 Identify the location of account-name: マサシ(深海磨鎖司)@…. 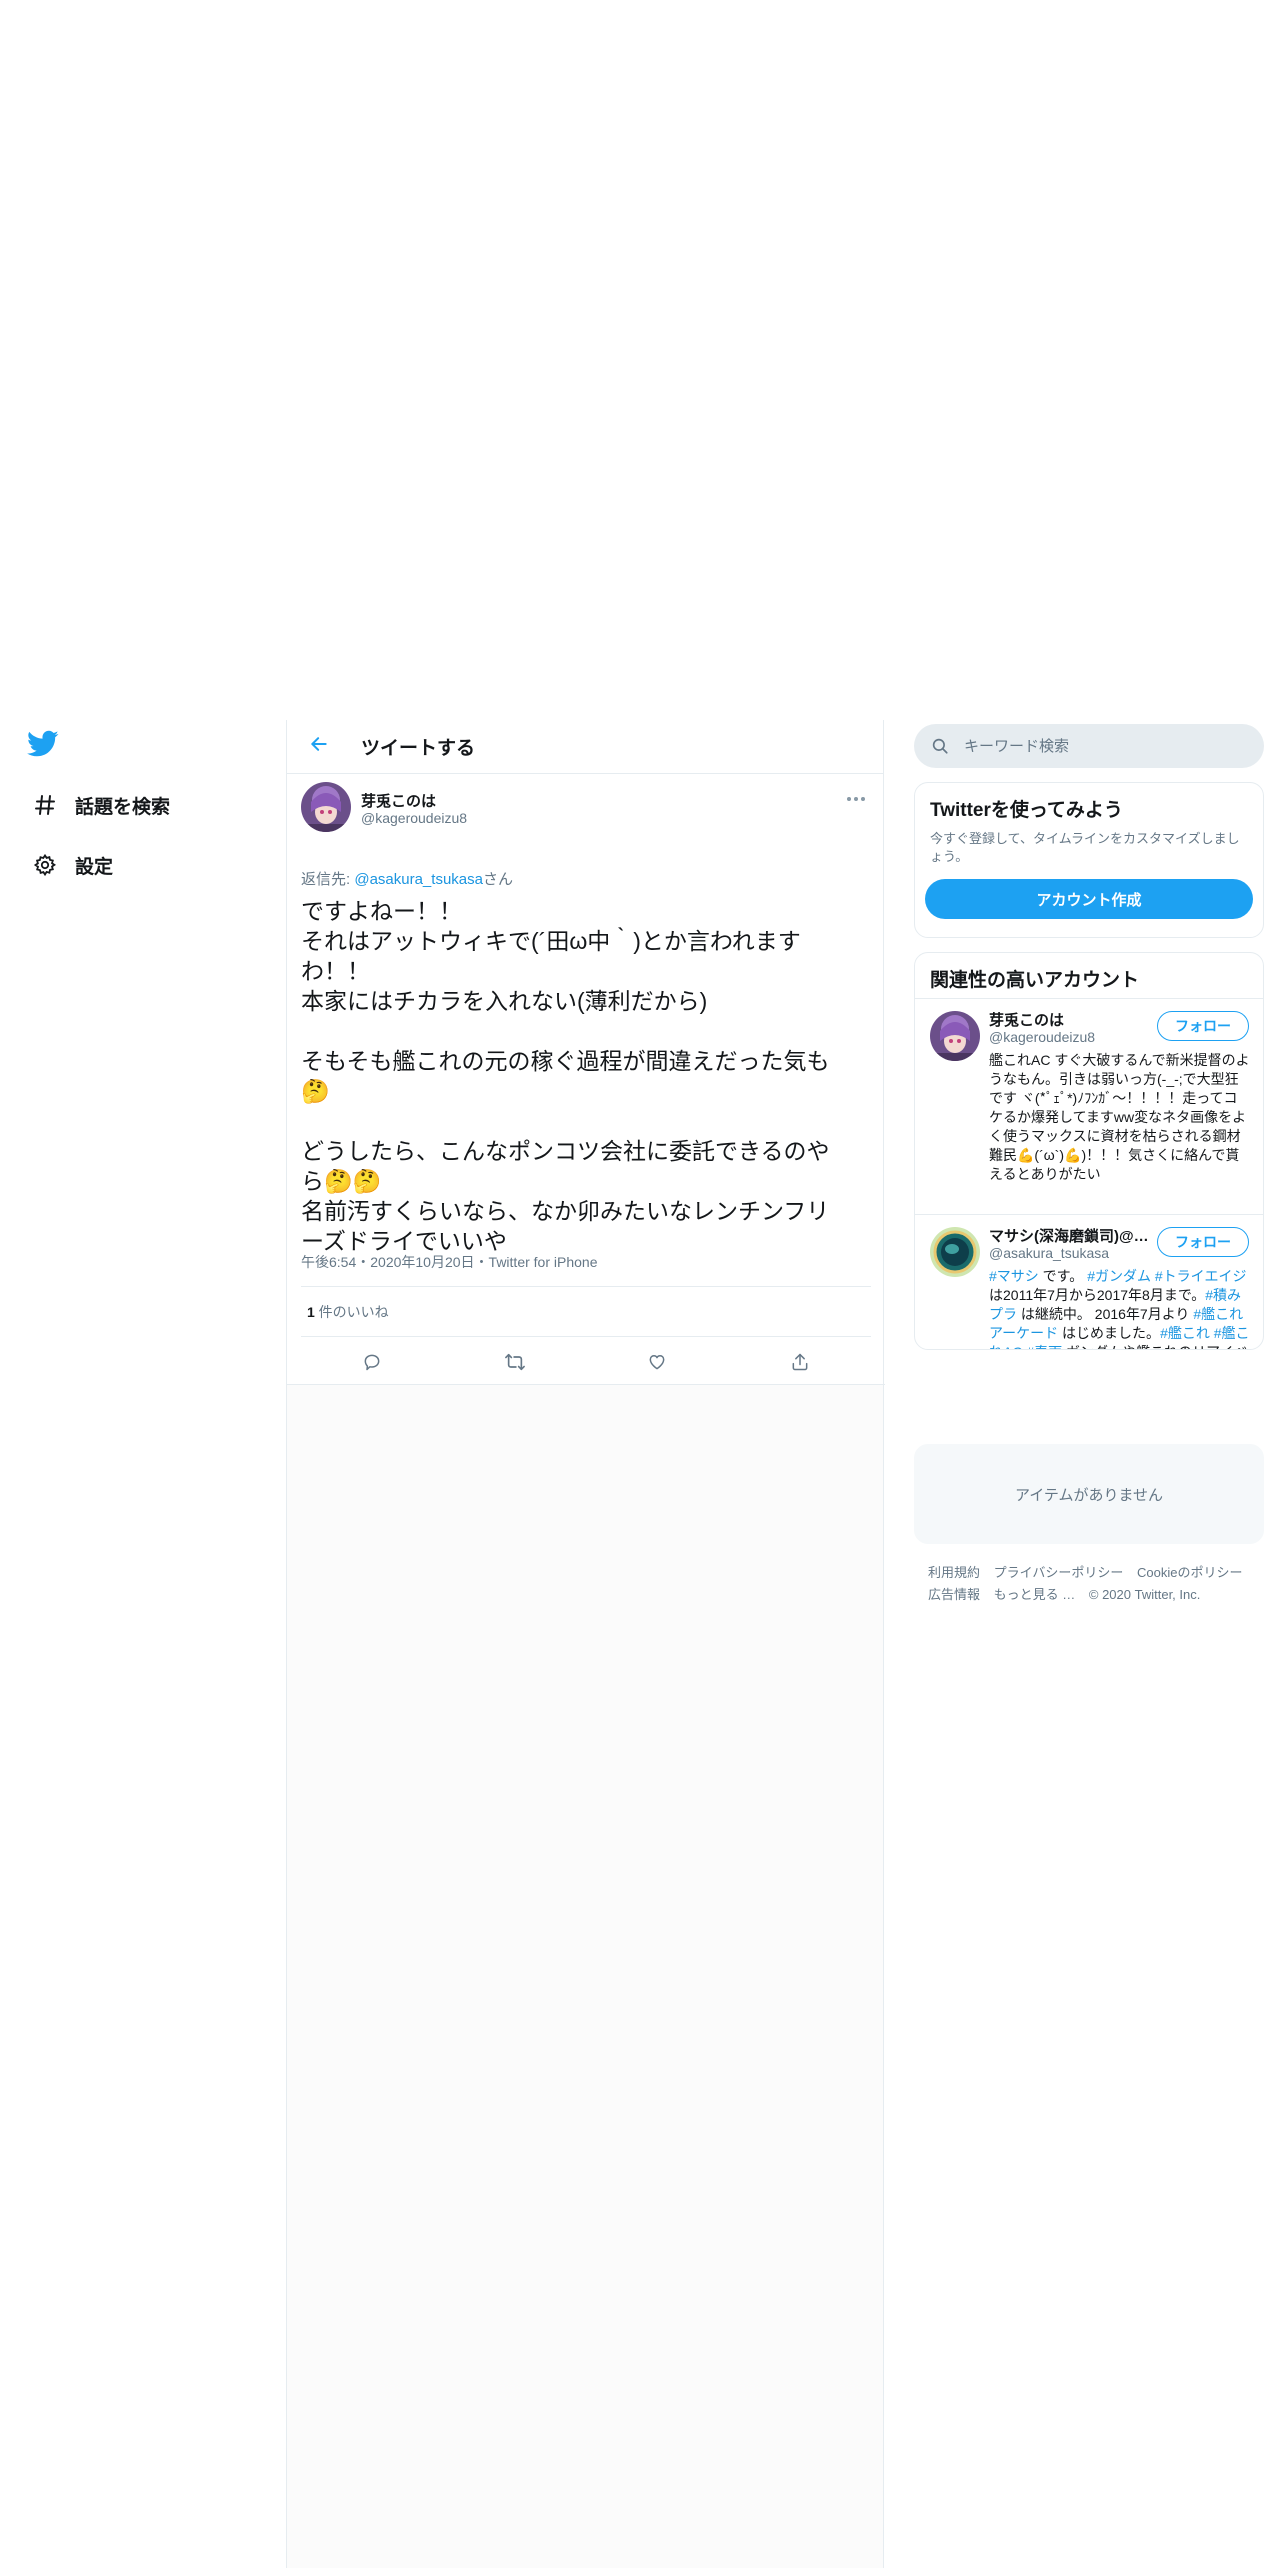
(1069, 1235).